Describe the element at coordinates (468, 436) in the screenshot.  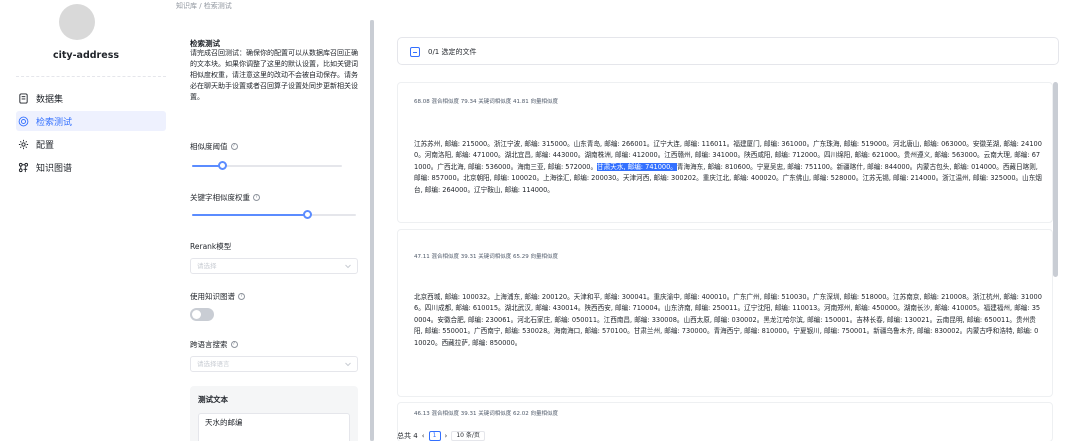
I see `page-size-select: 10 条/页` at that location.